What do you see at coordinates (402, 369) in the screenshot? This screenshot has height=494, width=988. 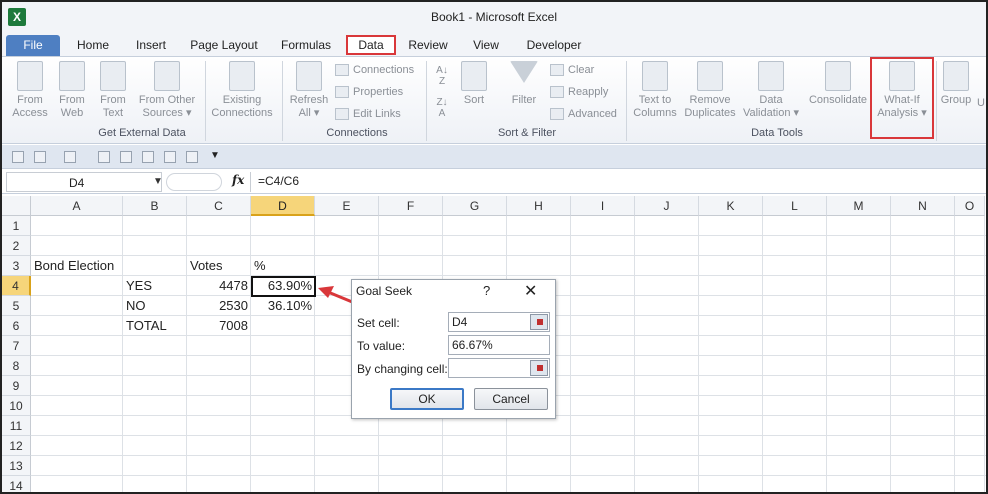 I see `by-changing-cell-label: By changing cell:` at bounding box center [402, 369].